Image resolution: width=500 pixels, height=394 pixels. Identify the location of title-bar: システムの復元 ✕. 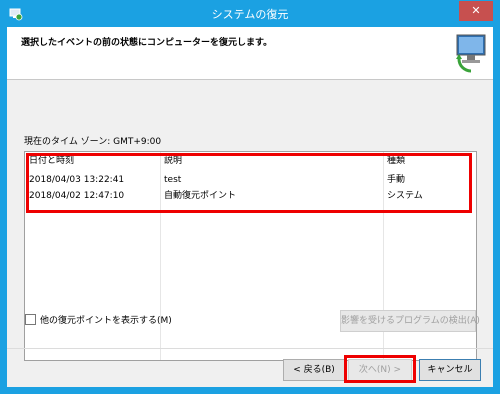
(250, 14).